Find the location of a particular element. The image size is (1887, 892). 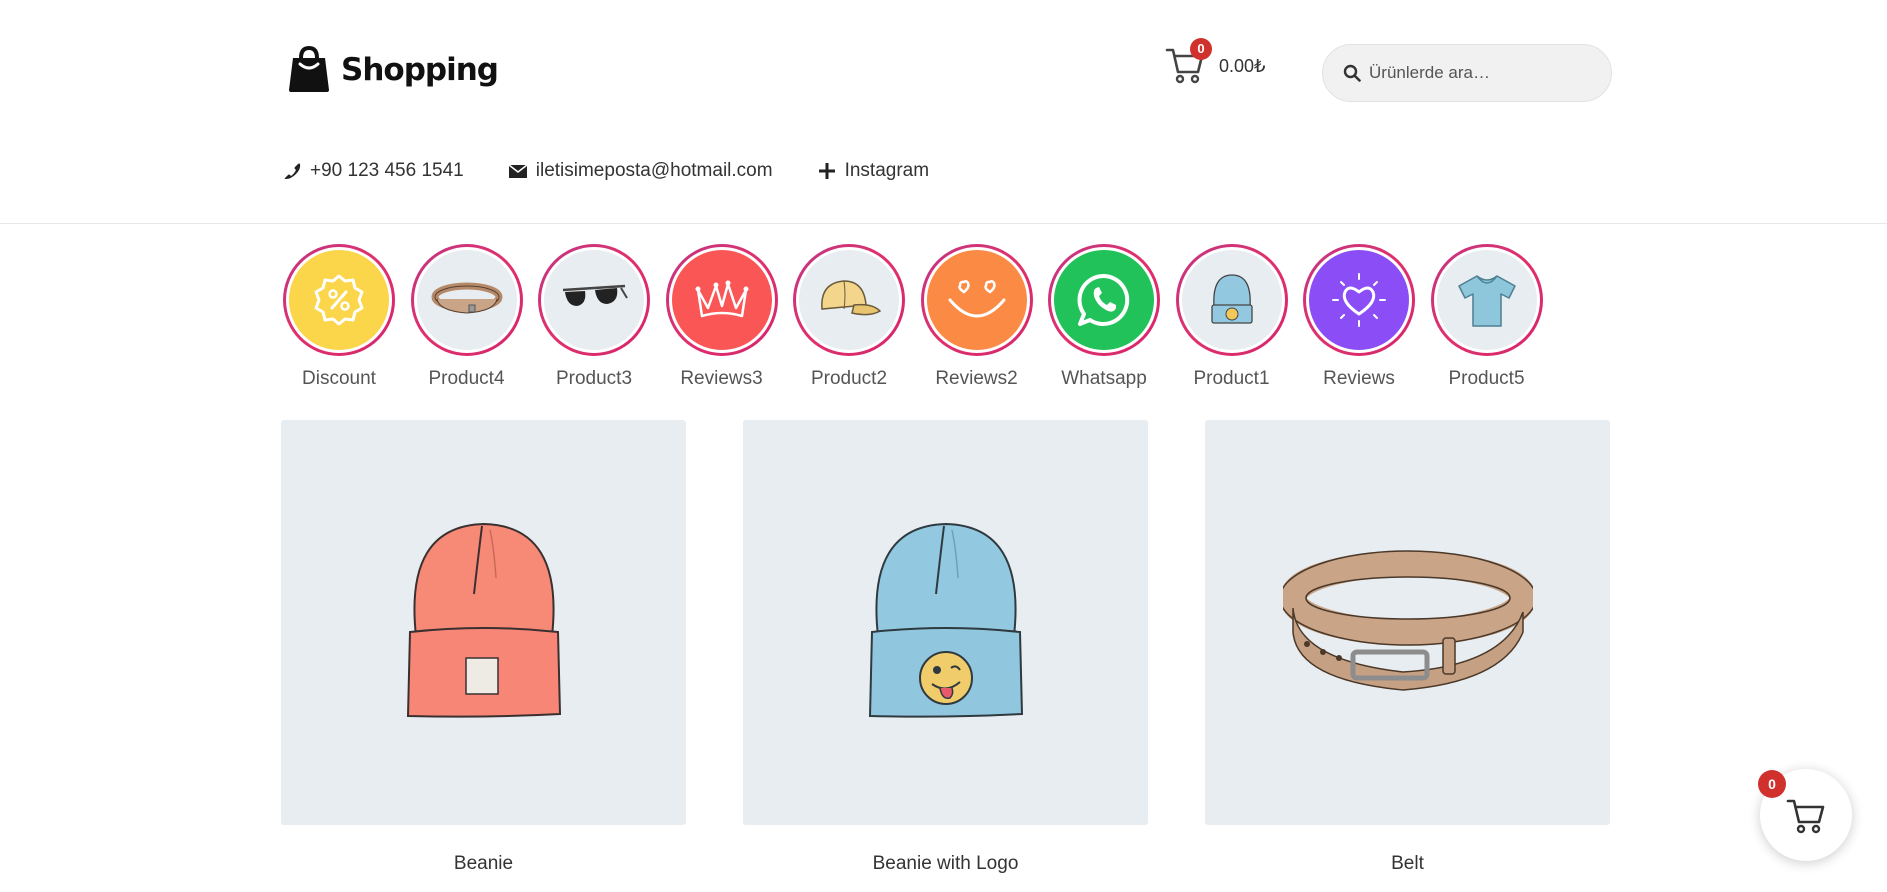

beanie-image is located at coordinates (483, 620).